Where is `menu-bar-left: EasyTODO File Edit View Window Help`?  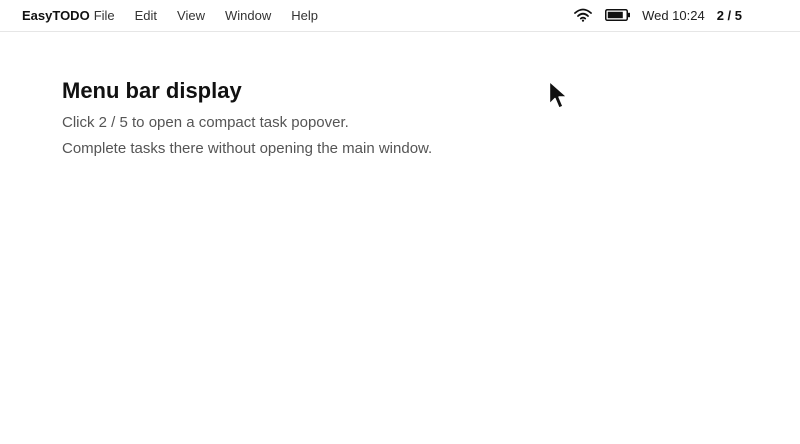 menu-bar-left: EasyTODO File Edit View Window Help is located at coordinates (180, 15).